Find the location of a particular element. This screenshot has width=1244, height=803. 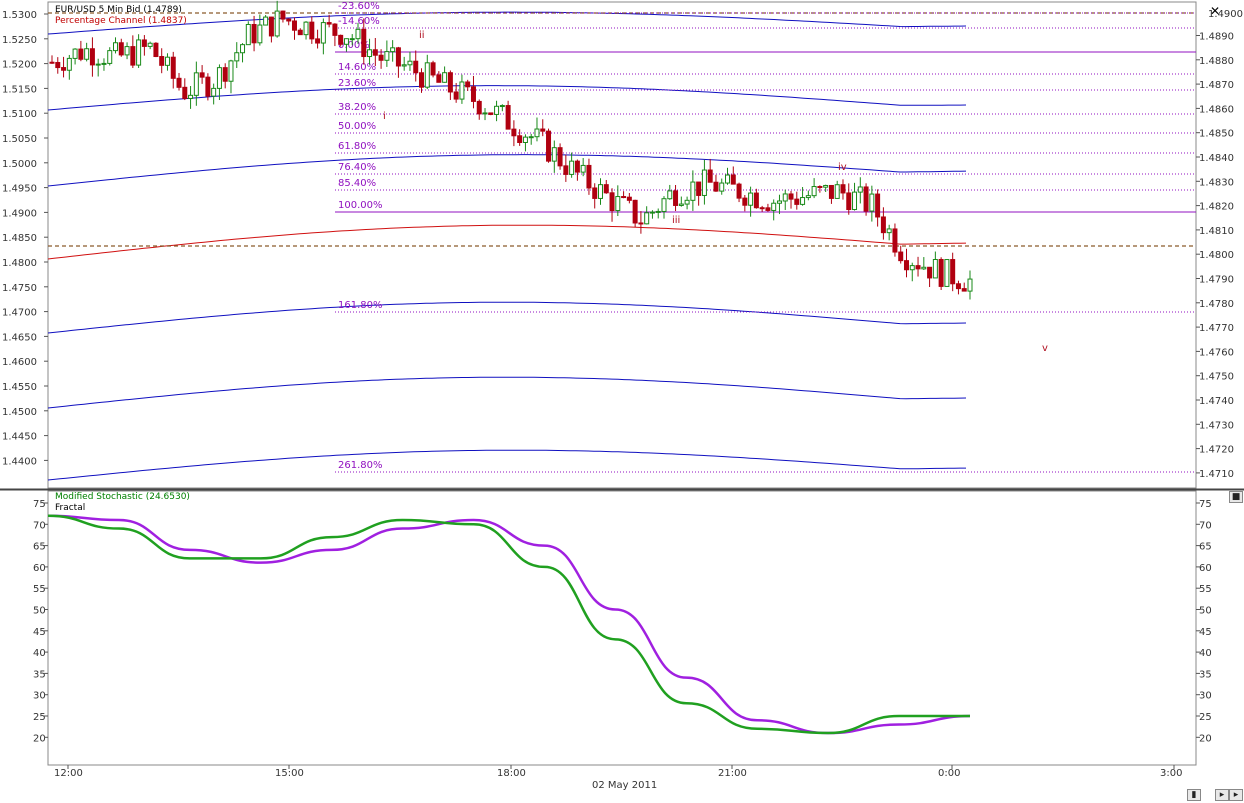

stoch-left-tick: 70 is located at coordinates (39, 525).